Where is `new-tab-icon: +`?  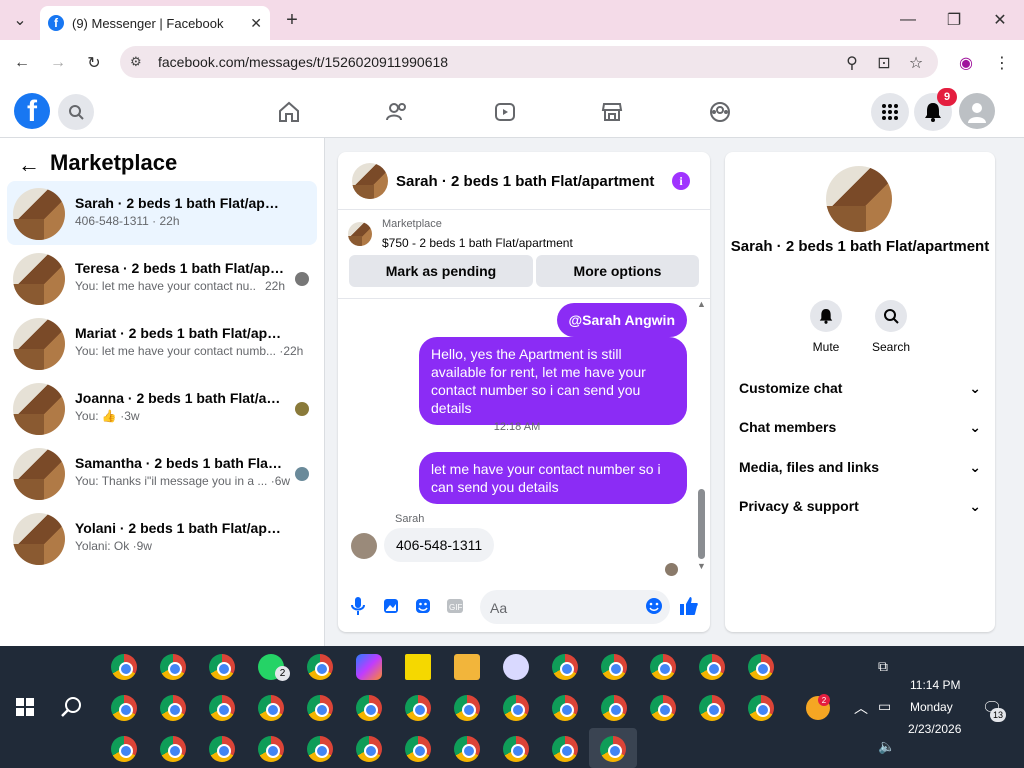
new-tab-icon: + is located at coordinates (292, 20).